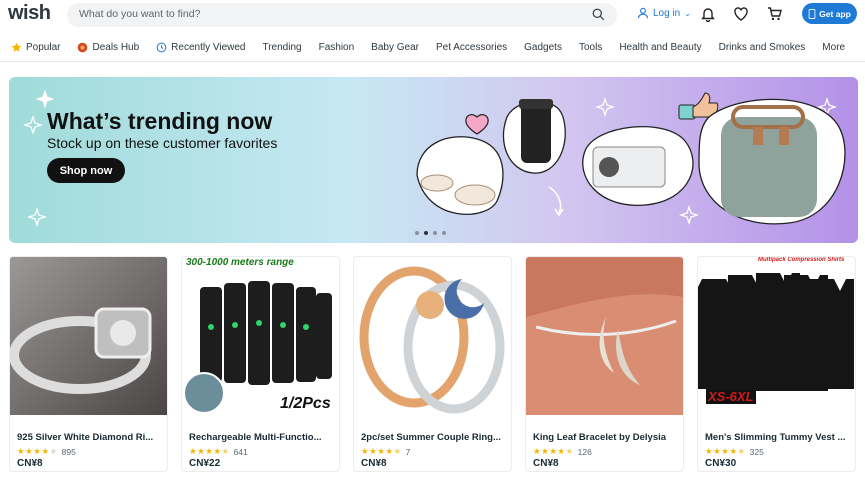 The width and height of the screenshot is (865, 481). I want to click on product-price: CN¥30, so click(721, 463).